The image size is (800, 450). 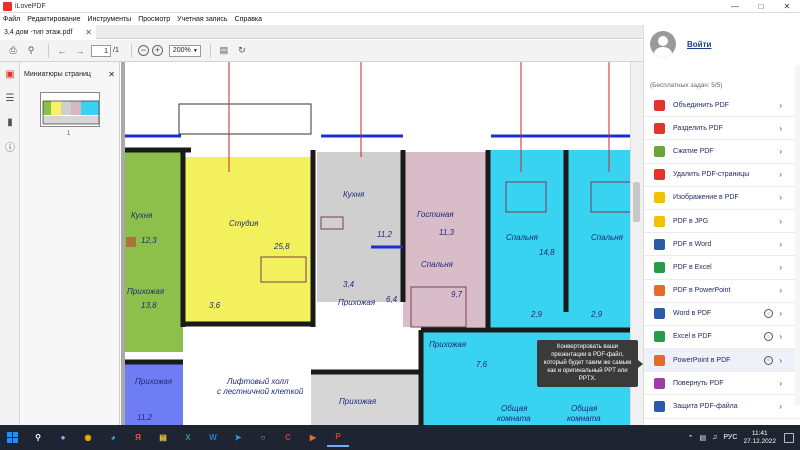 I want to click on close-button: ✕, so click(x=787, y=6).